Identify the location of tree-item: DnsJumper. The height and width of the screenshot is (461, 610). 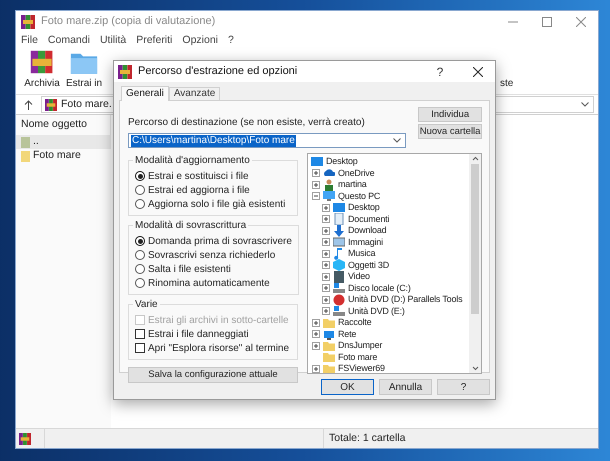
(360, 346).